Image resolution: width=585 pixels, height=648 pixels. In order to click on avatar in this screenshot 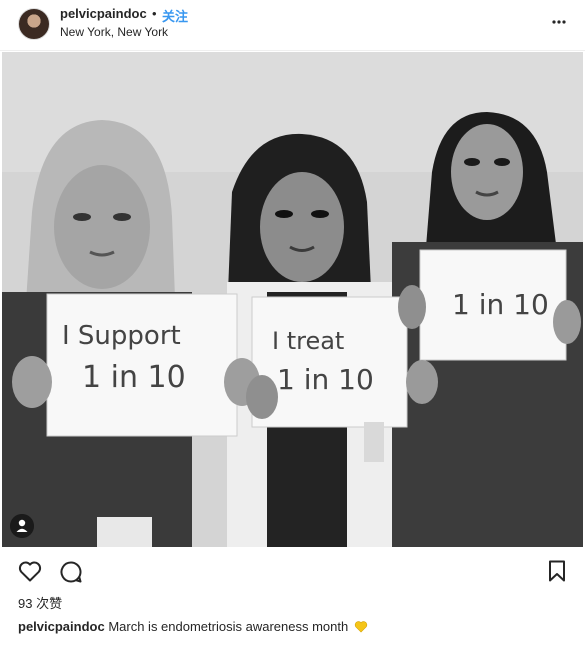, I will do `click(34, 24)`.